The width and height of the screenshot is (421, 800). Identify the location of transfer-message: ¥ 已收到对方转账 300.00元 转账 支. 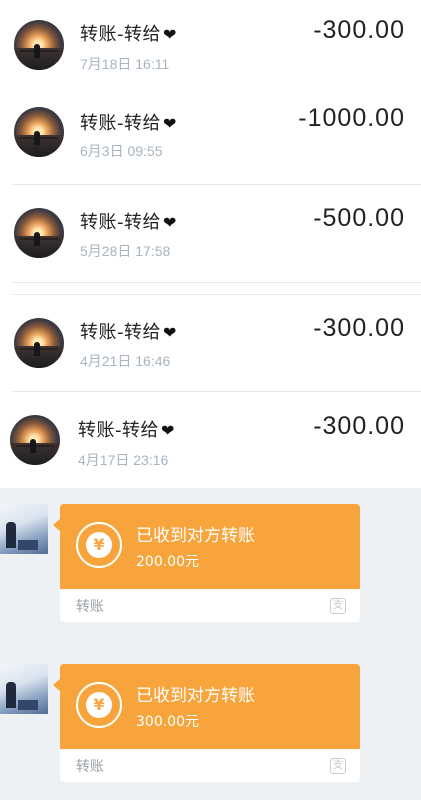
(206, 723).